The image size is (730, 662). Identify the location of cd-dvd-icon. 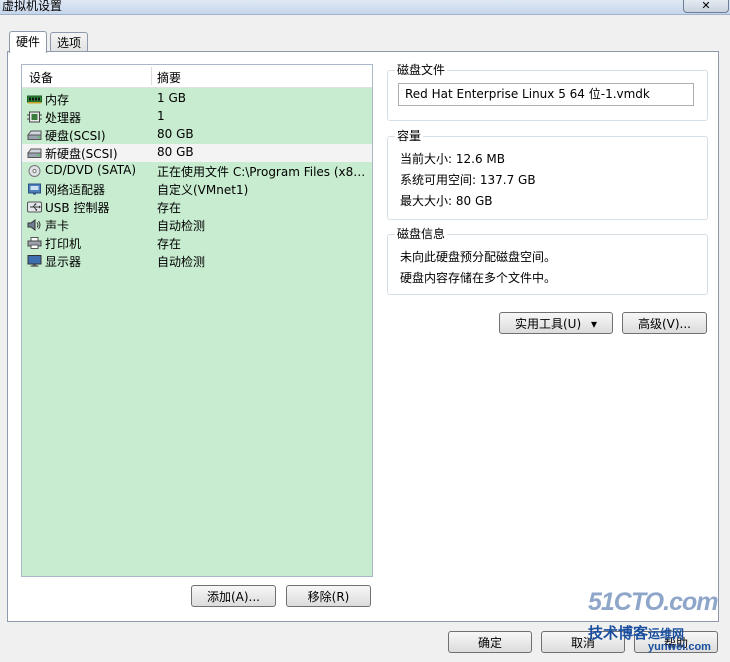
(34, 171).